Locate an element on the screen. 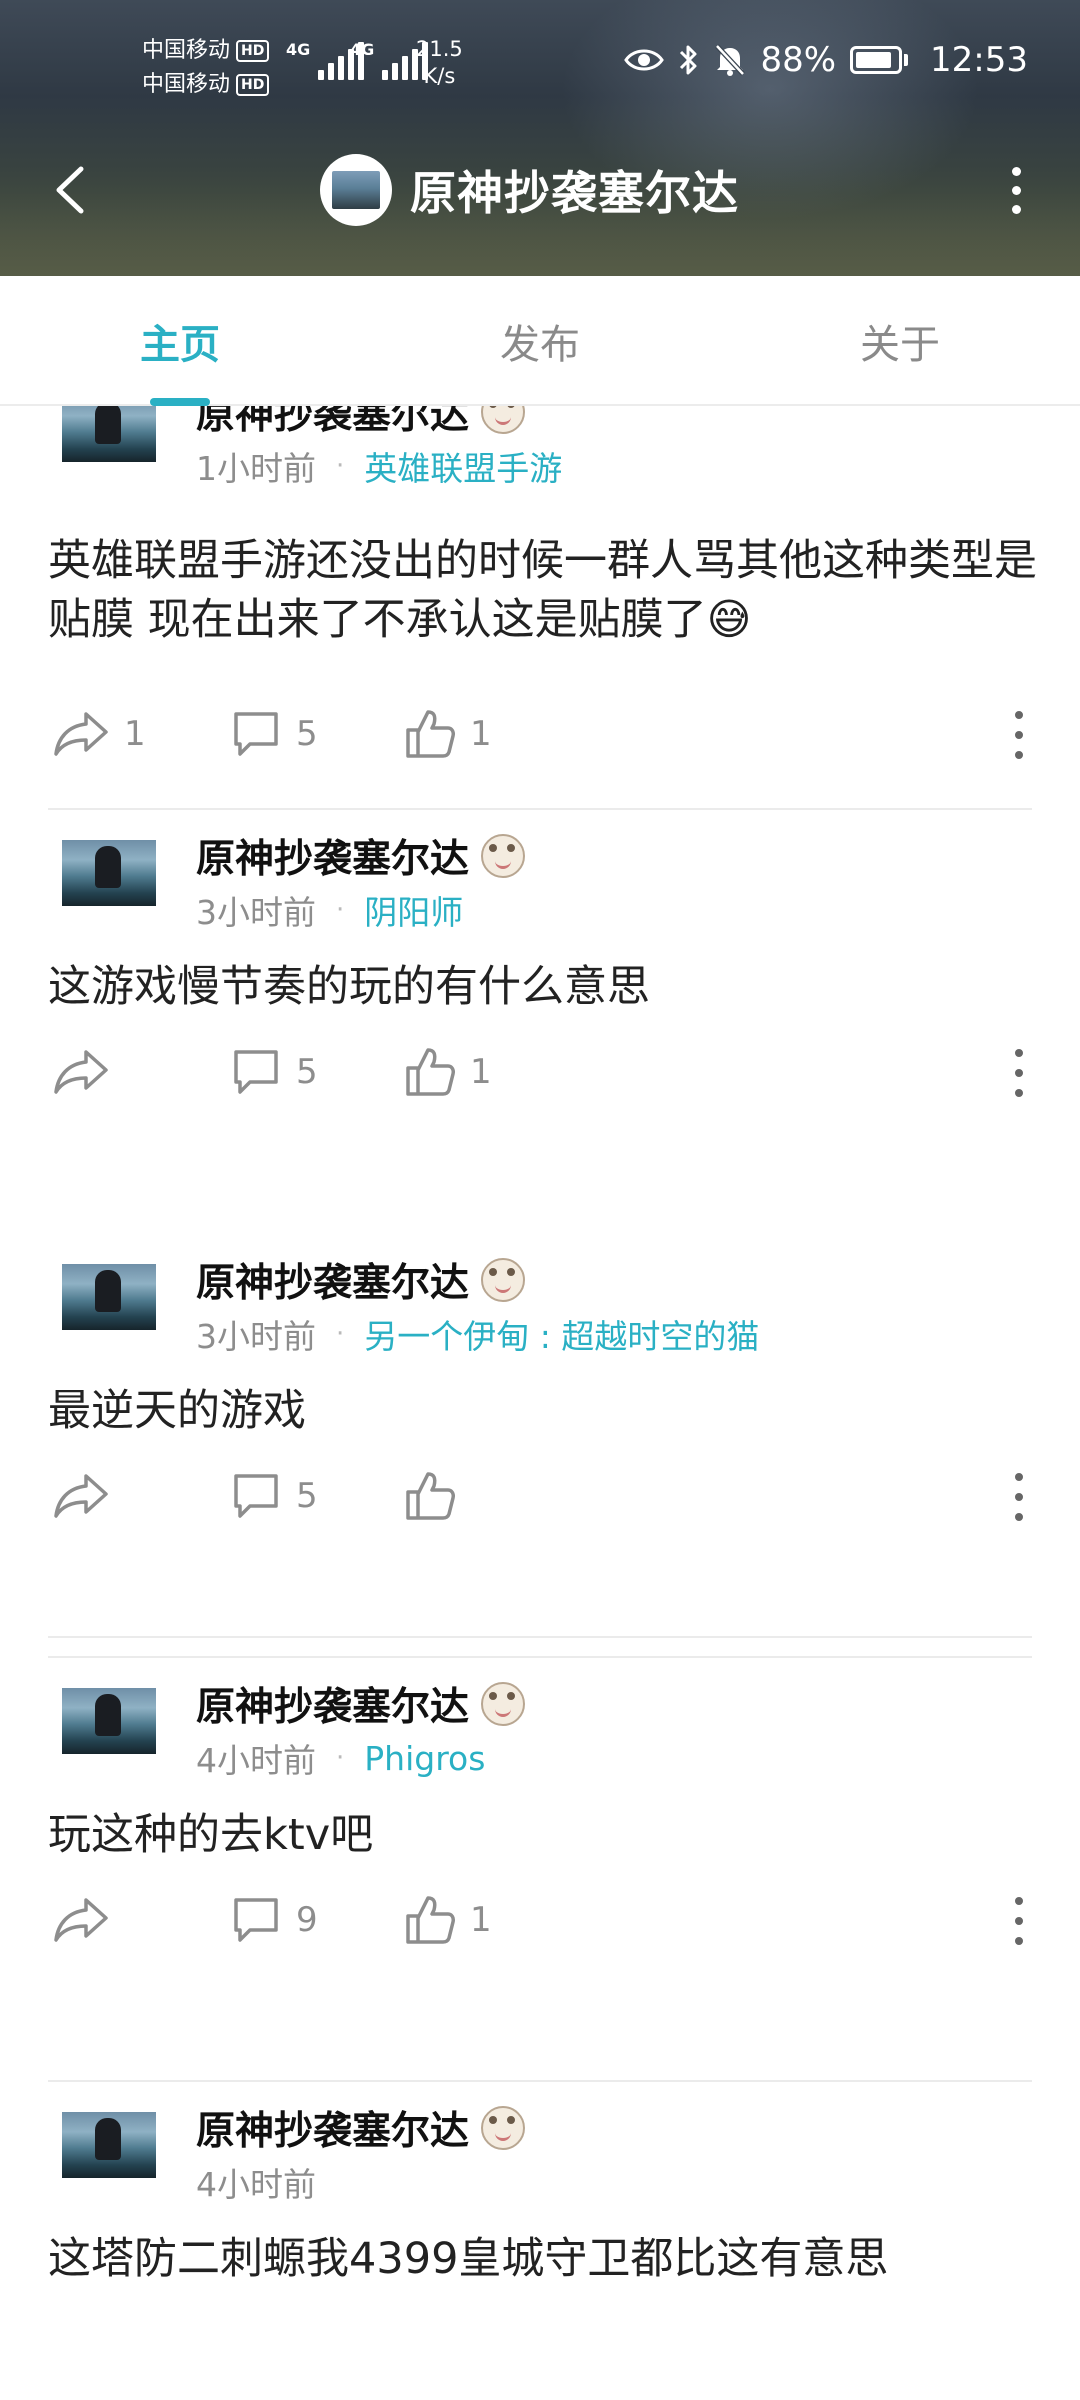 Image resolution: width=1080 pixels, height=2400 pixels. divider is located at coordinates (540, 1637).